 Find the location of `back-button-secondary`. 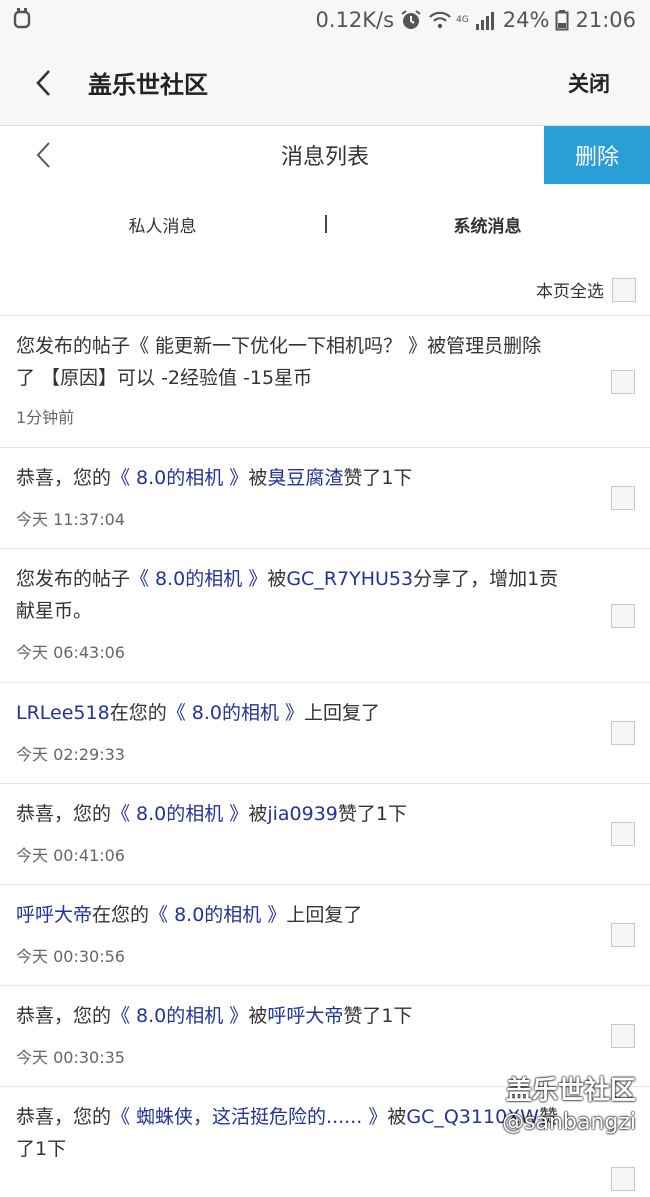

back-button-secondary is located at coordinates (44, 155).